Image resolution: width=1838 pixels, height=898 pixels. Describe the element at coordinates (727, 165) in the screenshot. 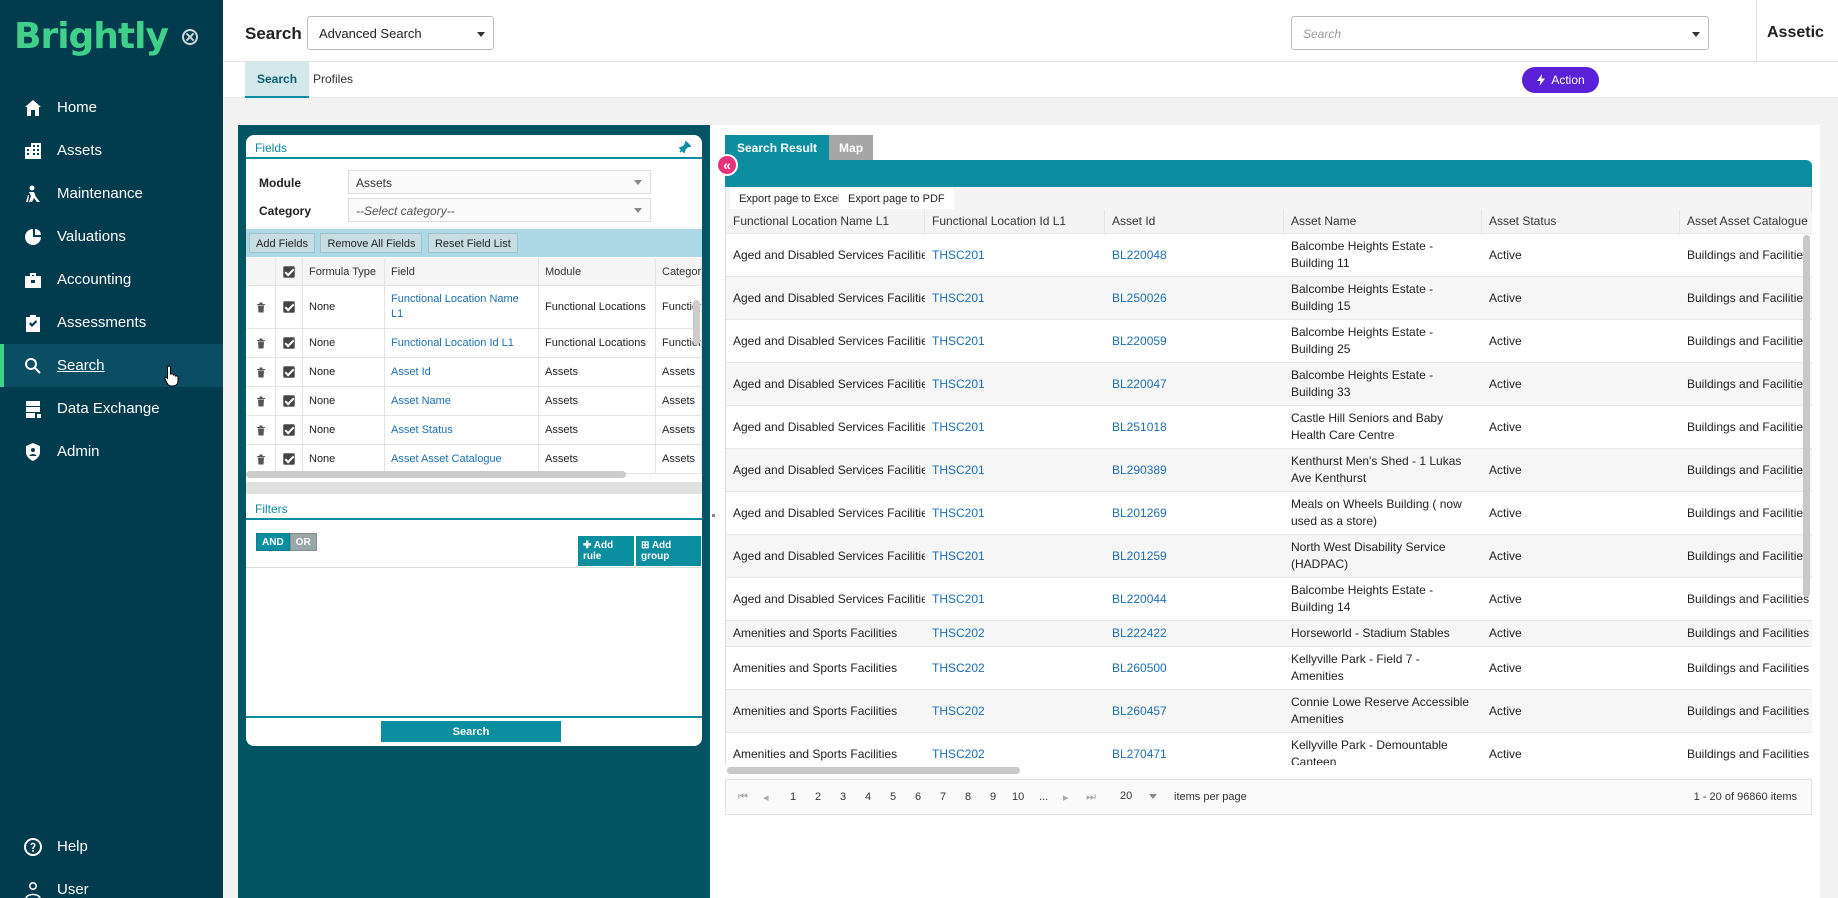

I see `double-chevron-left-icon: «` at that location.